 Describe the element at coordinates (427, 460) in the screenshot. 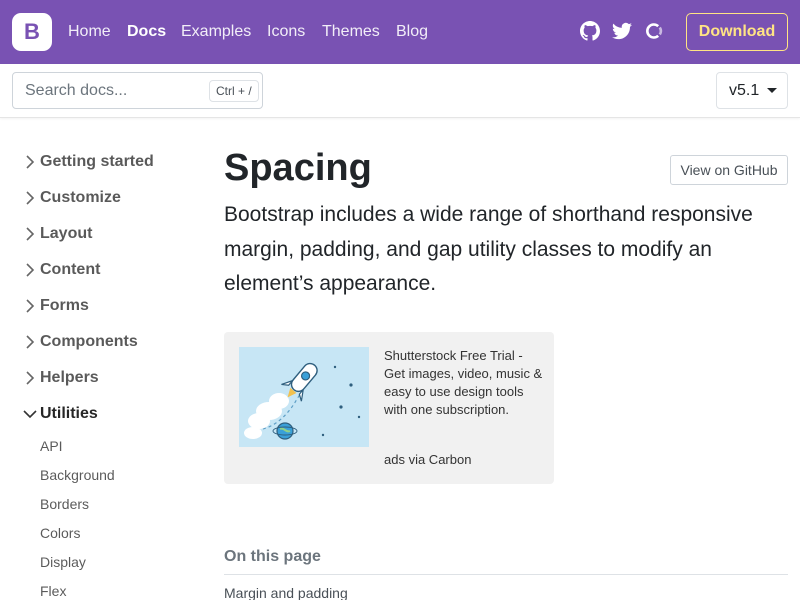

I see `ads-via-carbon-link: ads via Carbon` at that location.